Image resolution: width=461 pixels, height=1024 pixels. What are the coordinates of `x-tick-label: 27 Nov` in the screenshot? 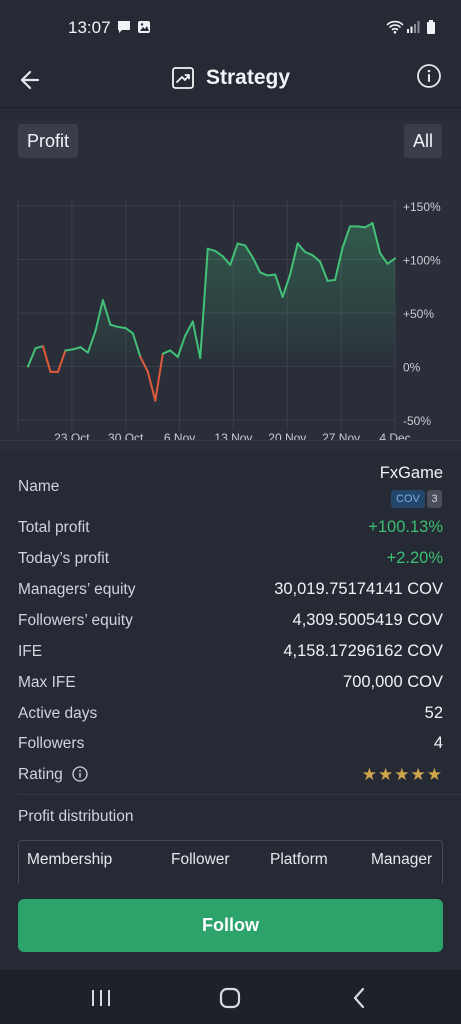 It's located at (341, 435).